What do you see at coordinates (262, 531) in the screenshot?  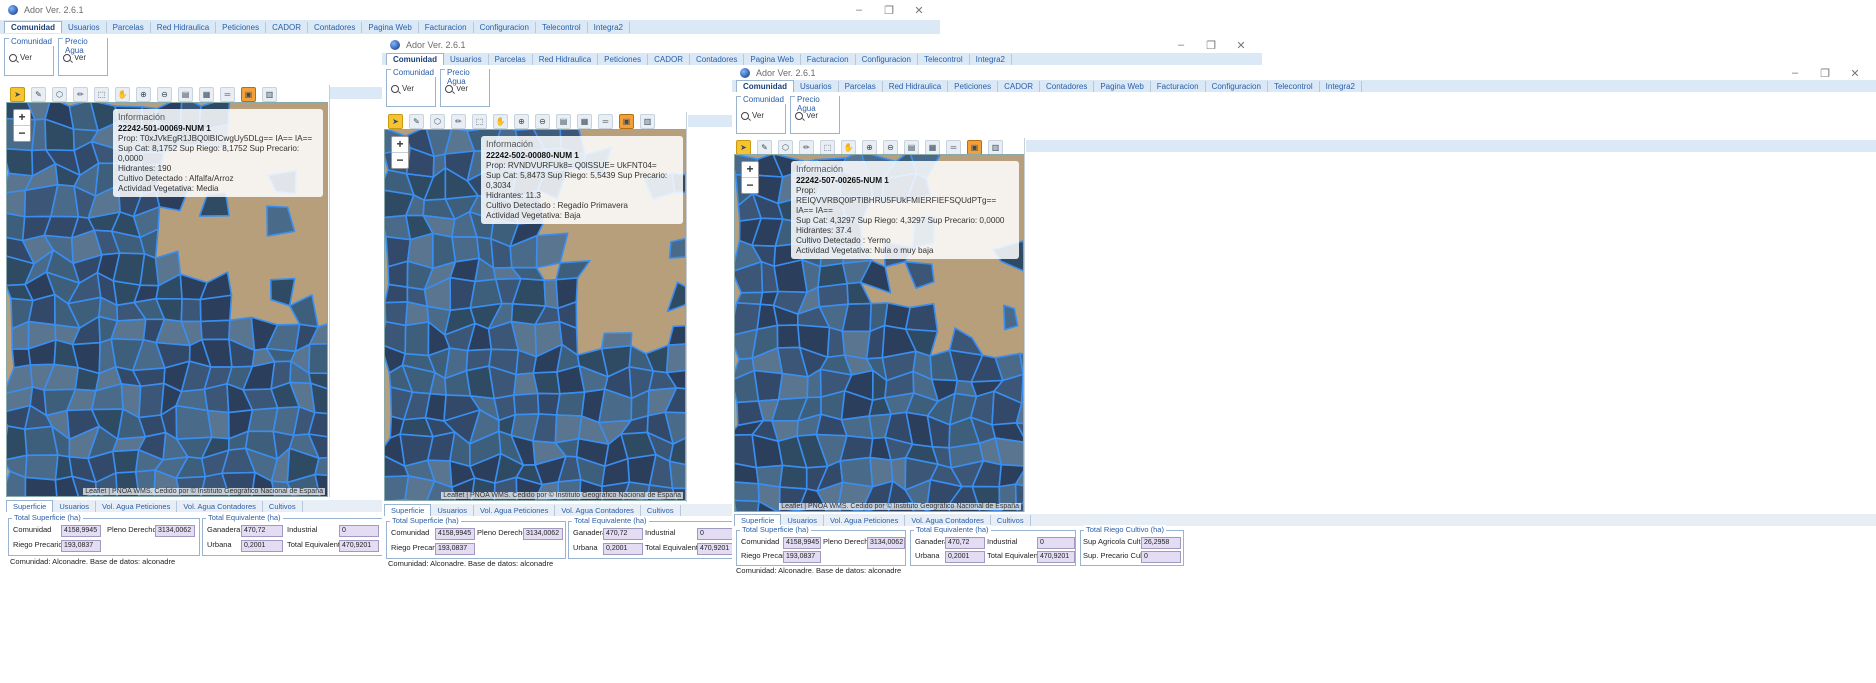 I see `ganadera-value: 470,72` at bounding box center [262, 531].